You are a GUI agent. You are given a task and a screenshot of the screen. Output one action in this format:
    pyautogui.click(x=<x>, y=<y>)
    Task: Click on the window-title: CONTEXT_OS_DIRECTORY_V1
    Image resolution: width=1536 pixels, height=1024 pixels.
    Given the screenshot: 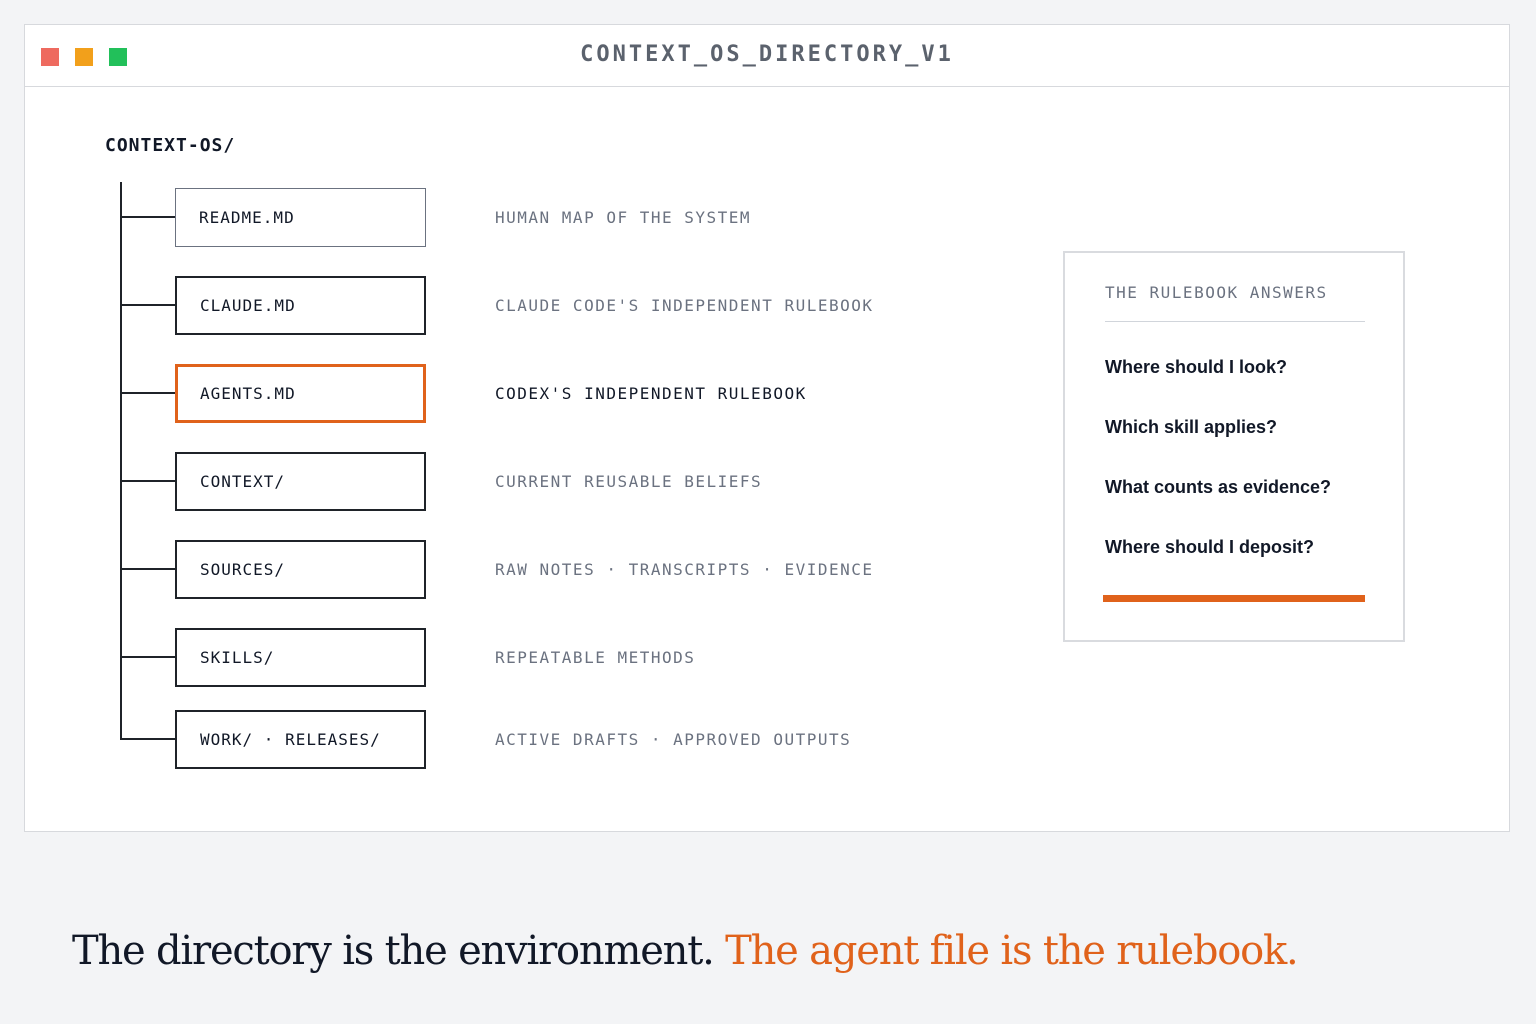 What is the action you would take?
    pyautogui.click(x=767, y=54)
    